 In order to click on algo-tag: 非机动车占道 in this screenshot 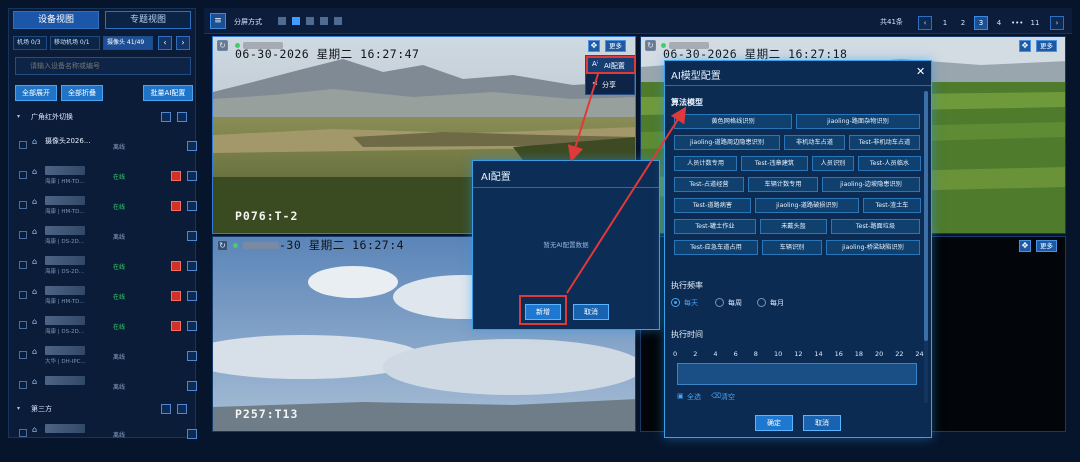, I will do `click(814, 142)`.